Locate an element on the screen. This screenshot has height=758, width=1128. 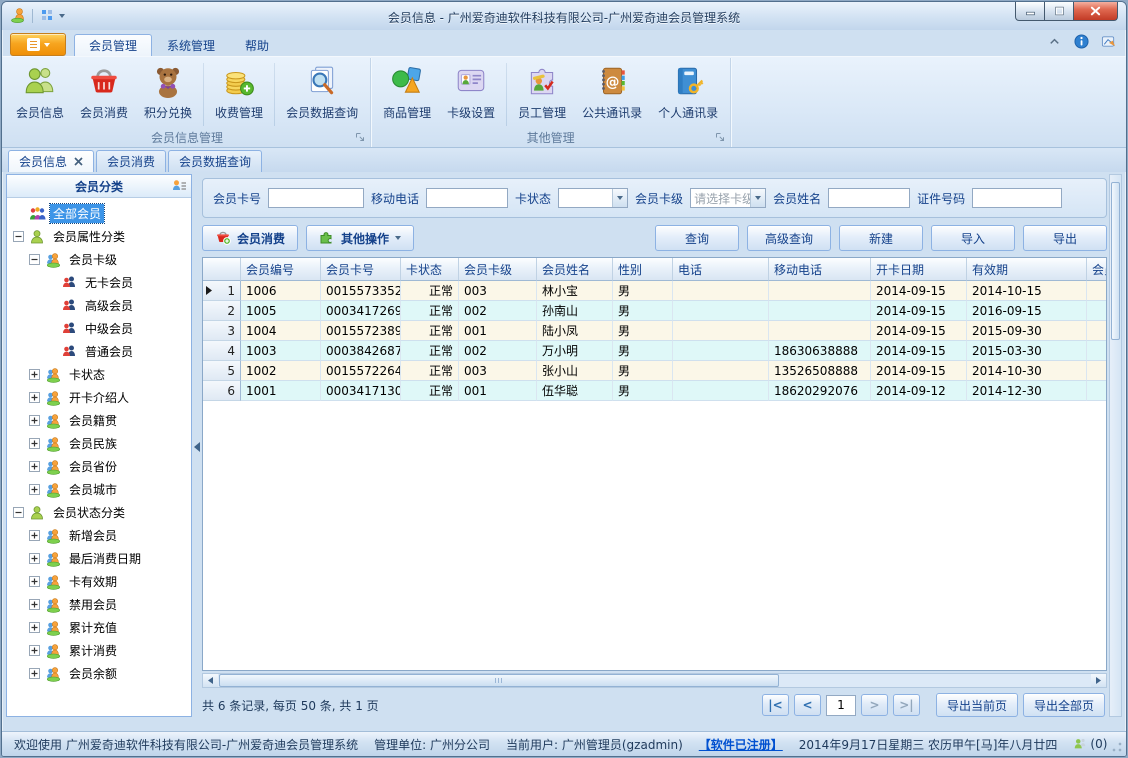
chevron-up-icon is located at coordinates (1054, 43).